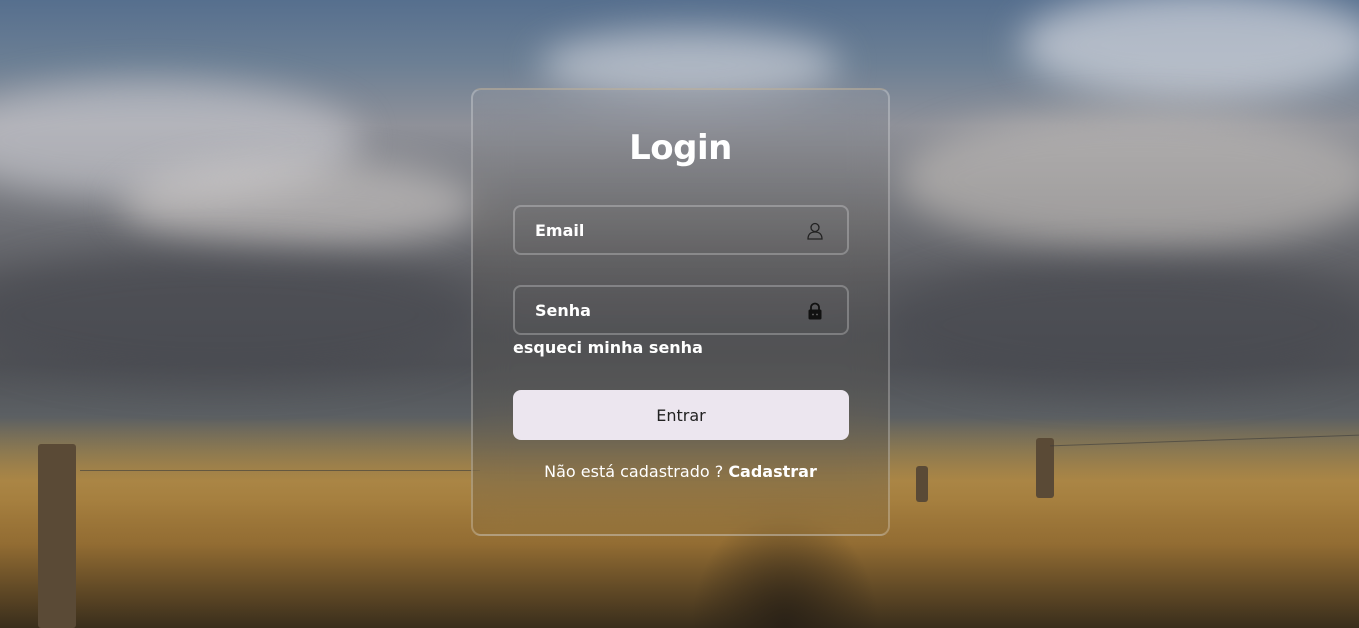 The width and height of the screenshot is (1359, 628). I want to click on forgot-password-link: esqueci minha senha, so click(608, 347).